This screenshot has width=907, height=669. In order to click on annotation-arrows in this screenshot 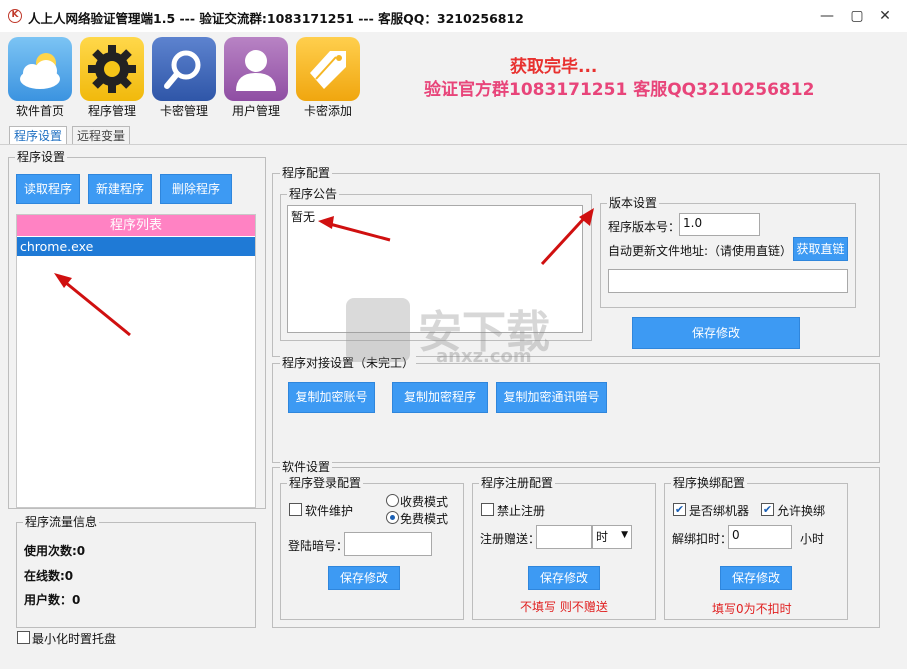, I will do `click(324, 272)`.